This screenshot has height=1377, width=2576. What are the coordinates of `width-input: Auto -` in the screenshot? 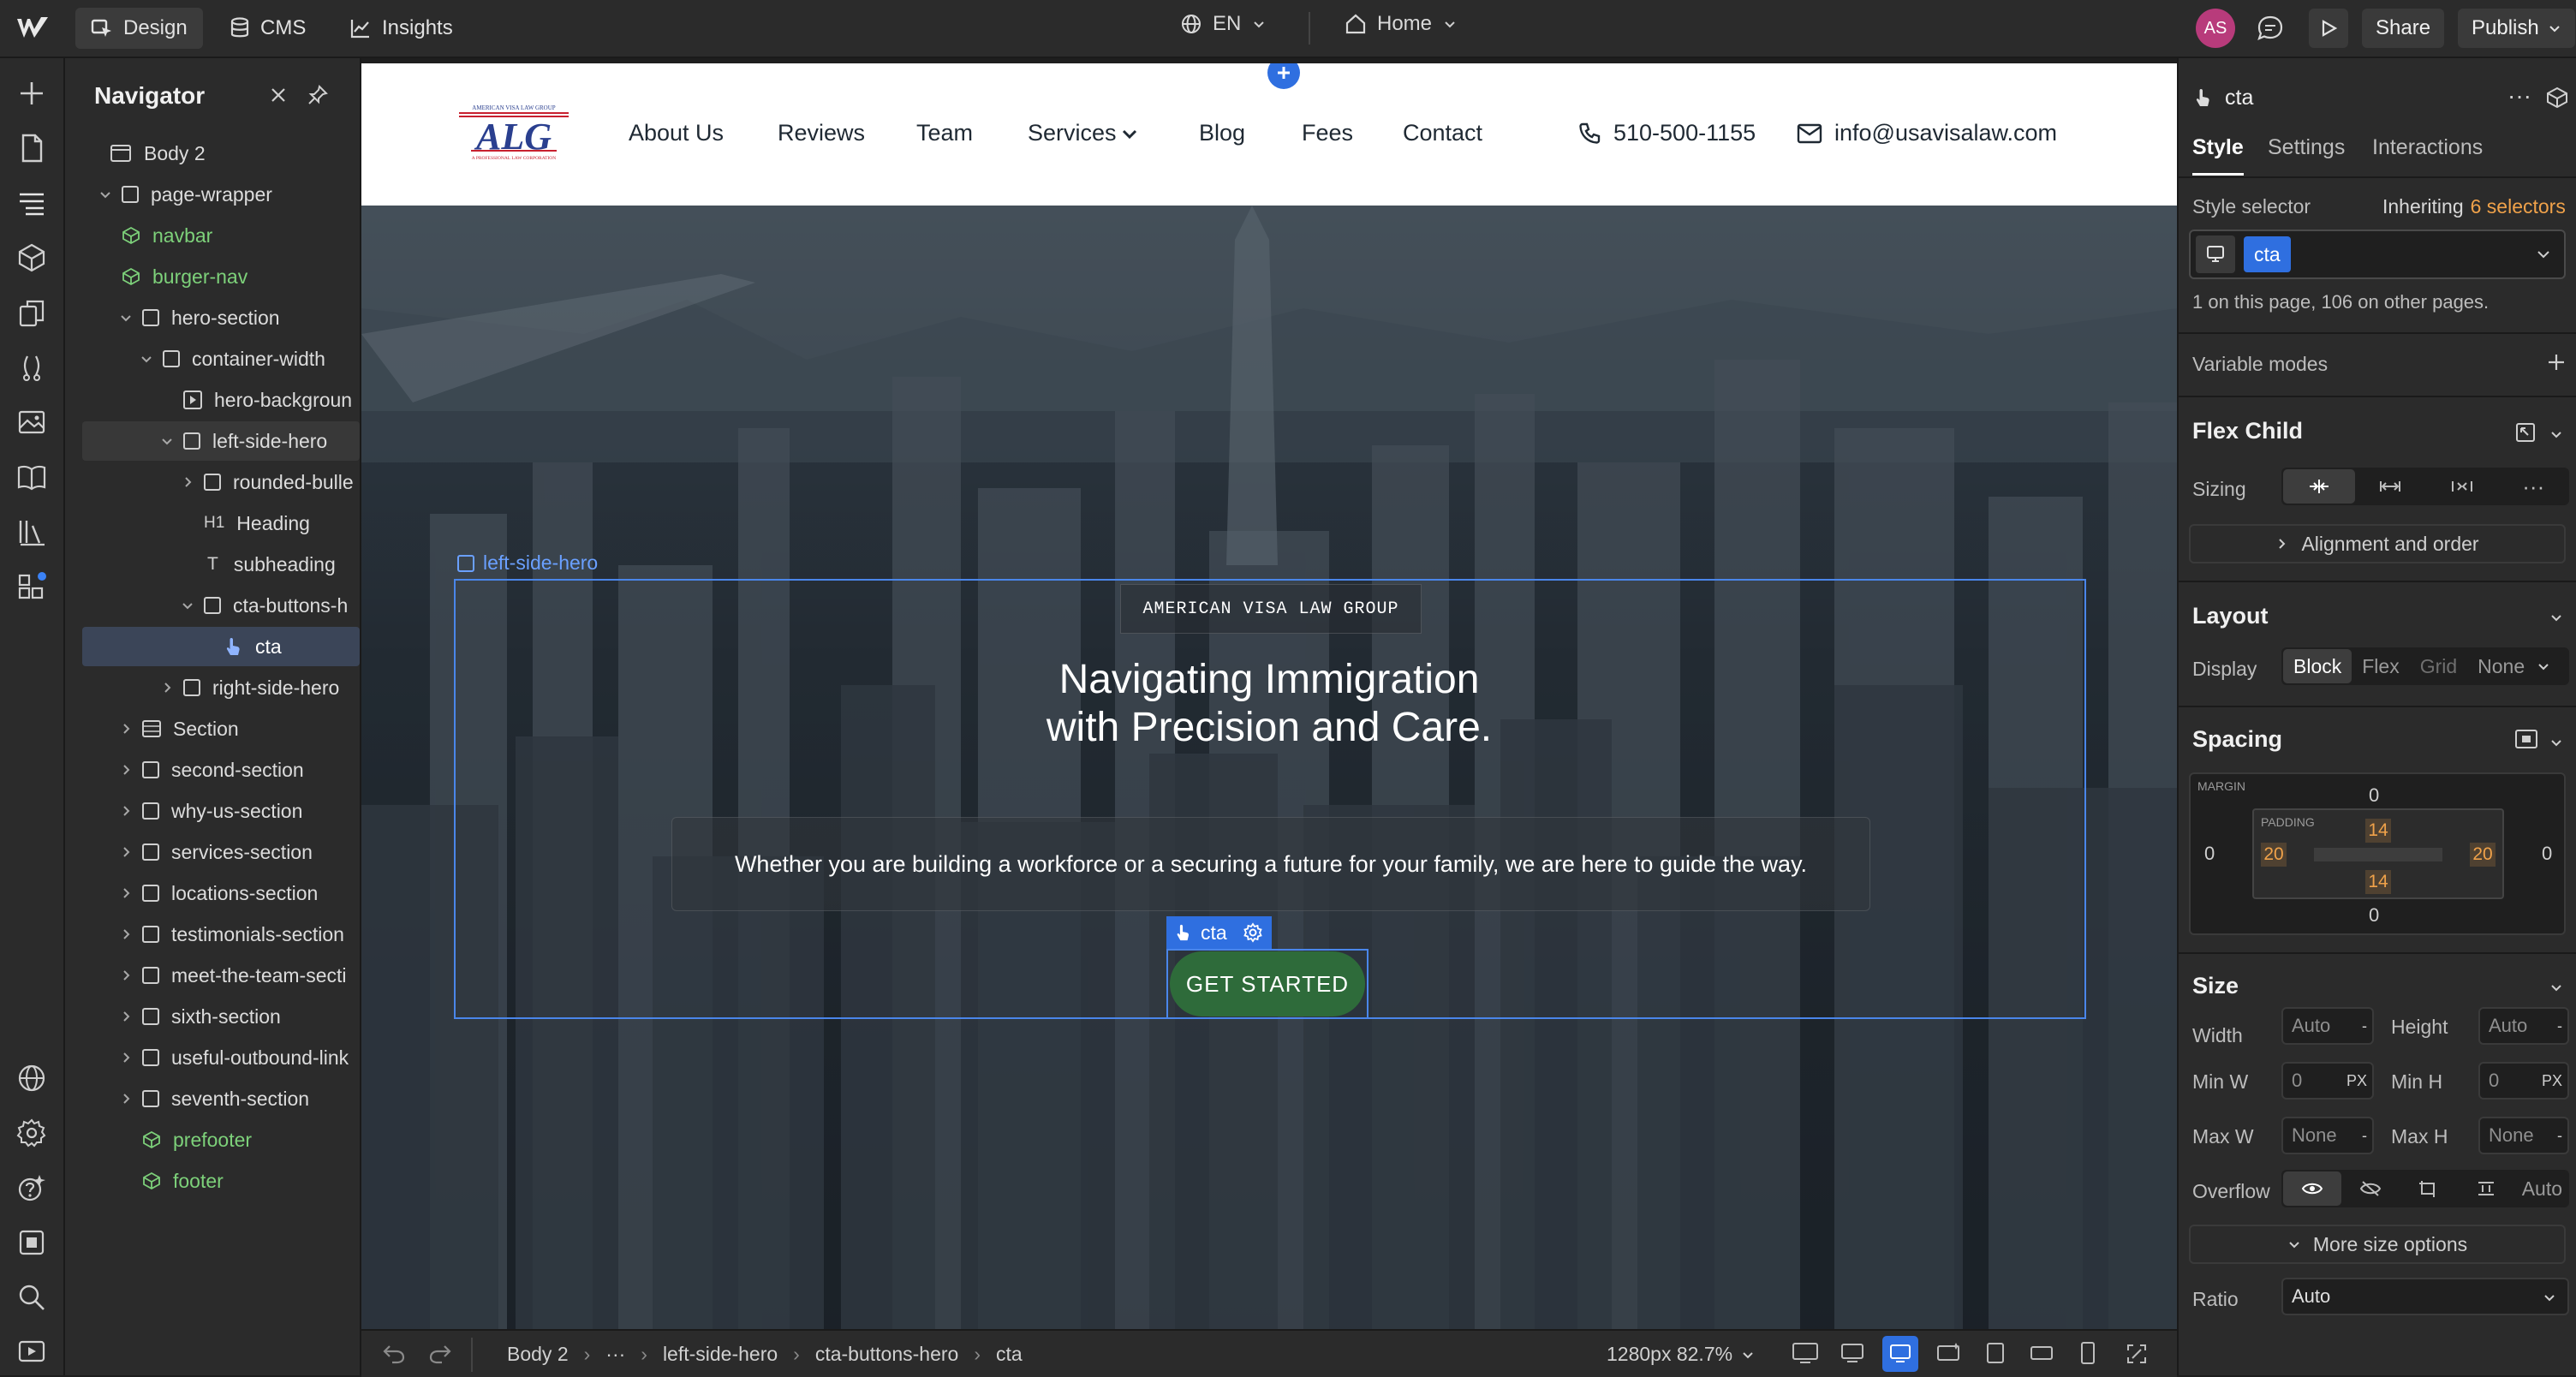 It's located at (2327, 1026).